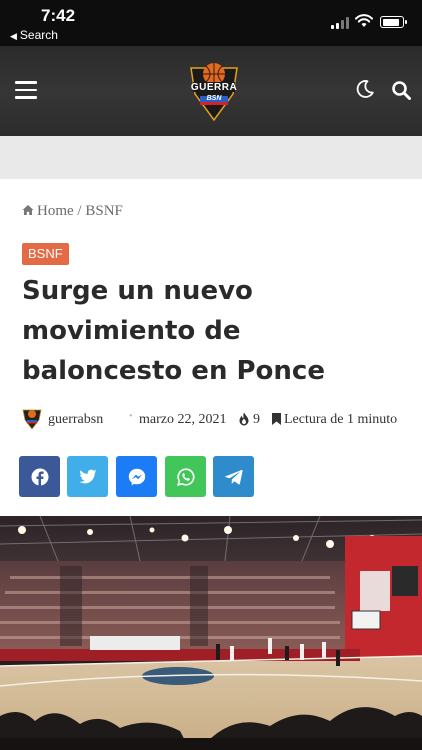 This screenshot has height=750, width=422. What do you see at coordinates (211, 23) in the screenshot?
I see `status-bar: 7:42 ◀ Search` at bounding box center [211, 23].